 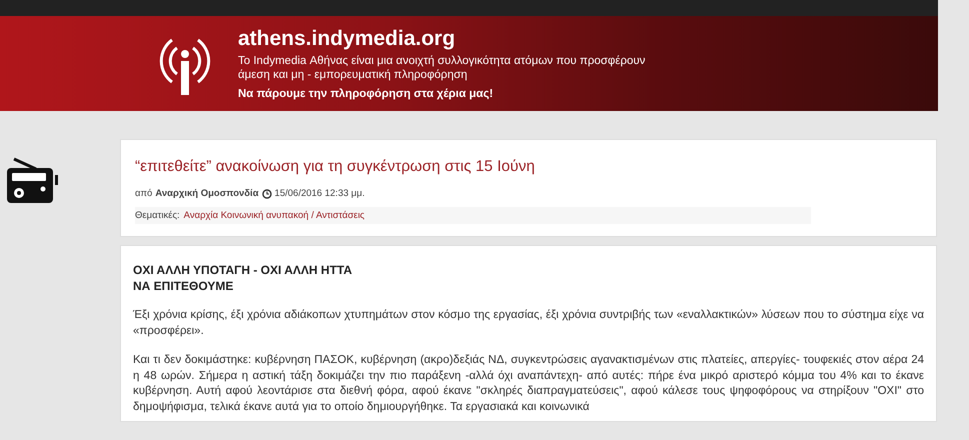 What do you see at coordinates (157, 215) in the screenshot?
I see `topics-label: Θεματικές:` at bounding box center [157, 215].